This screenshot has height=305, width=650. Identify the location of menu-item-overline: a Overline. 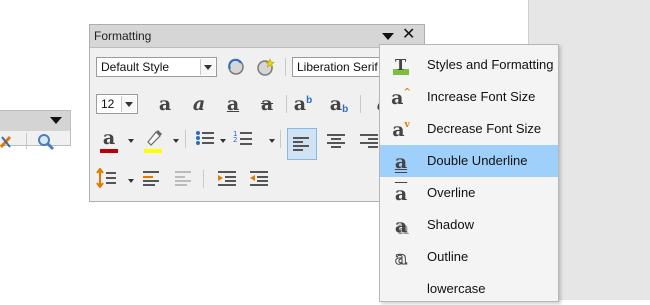
(469, 193).